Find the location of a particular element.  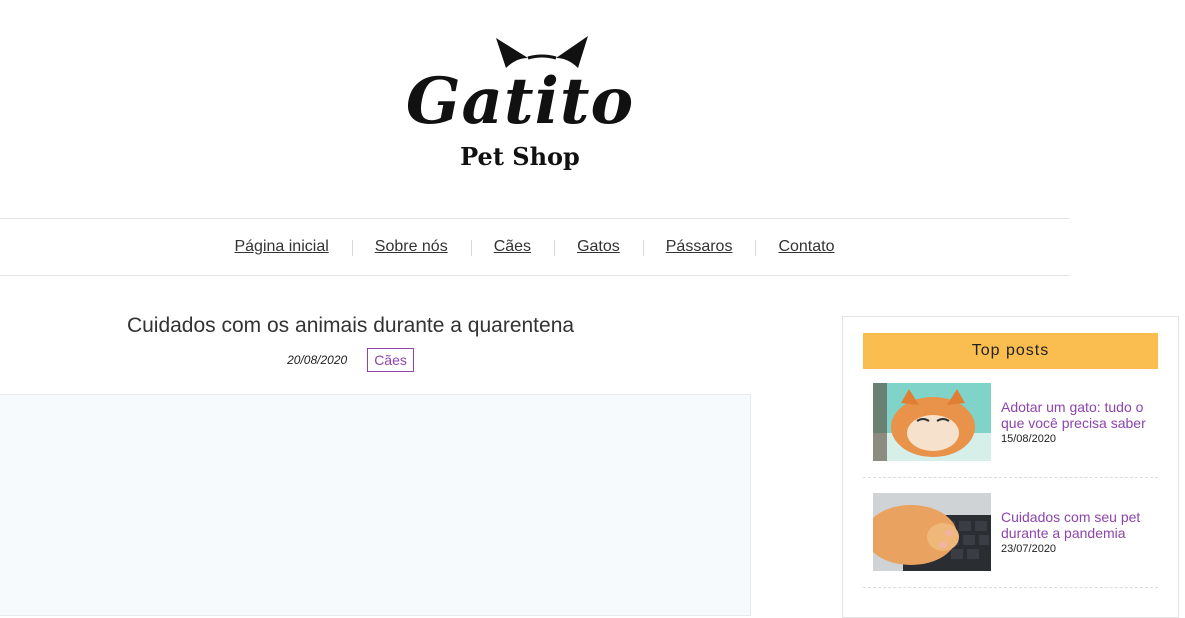

top-post-title: Cuidados com seu pet durante a pandemia is located at coordinates (1081, 525).